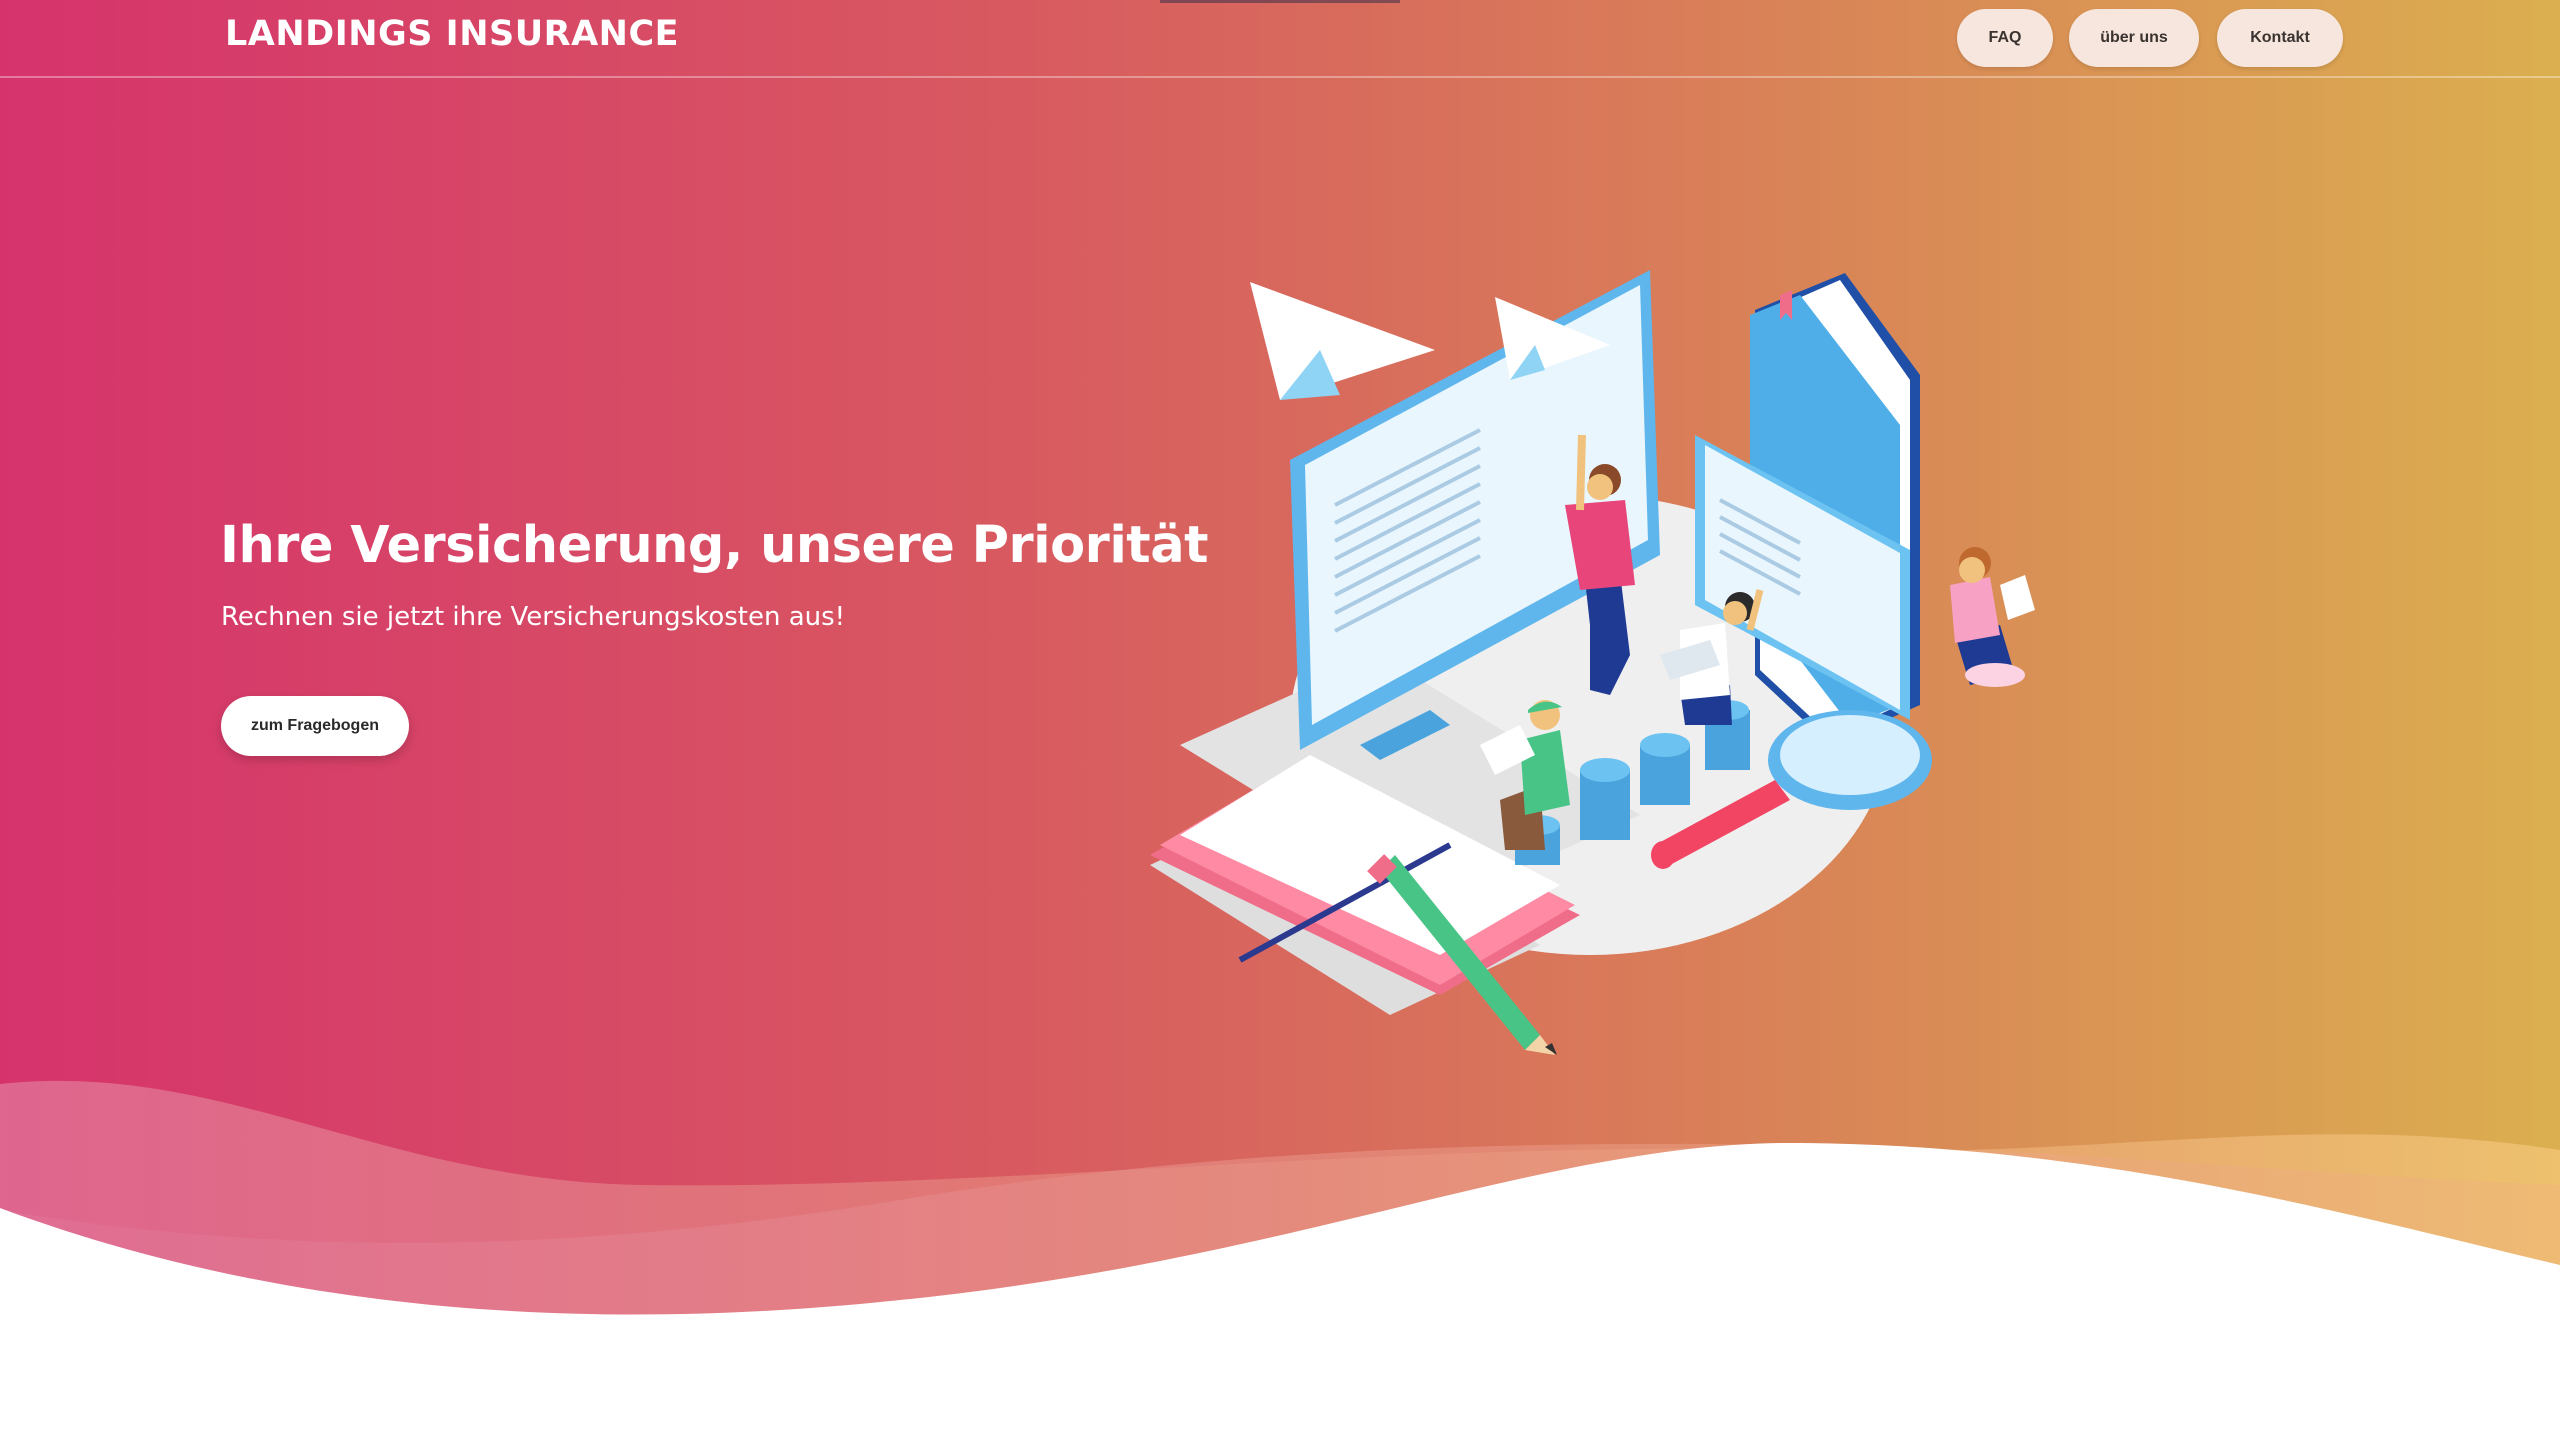 Image resolution: width=2560 pixels, height=1440 pixels. Describe the element at coordinates (452, 34) in the screenshot. I see `brand-logo: LANDINGS INSURANCE` at that location.